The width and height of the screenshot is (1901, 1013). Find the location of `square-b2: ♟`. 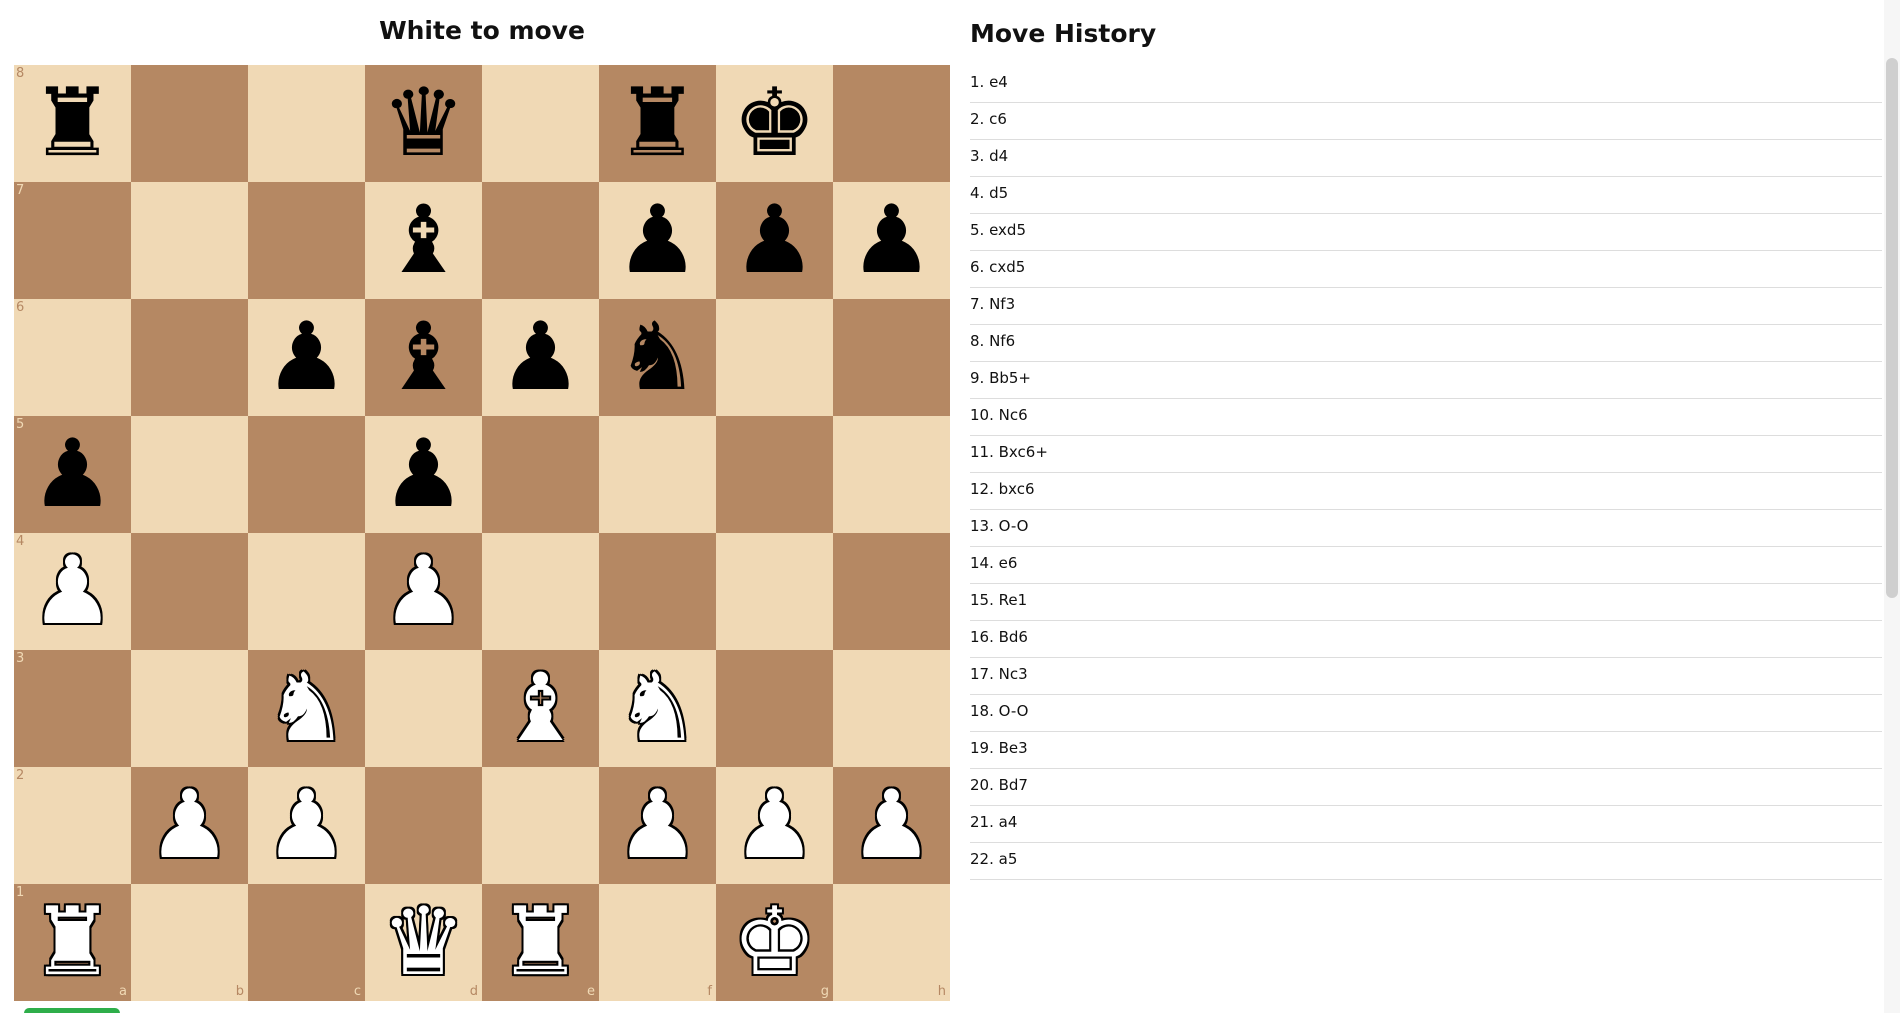

square-b2: ♟ is located at coordinates (189, 825).